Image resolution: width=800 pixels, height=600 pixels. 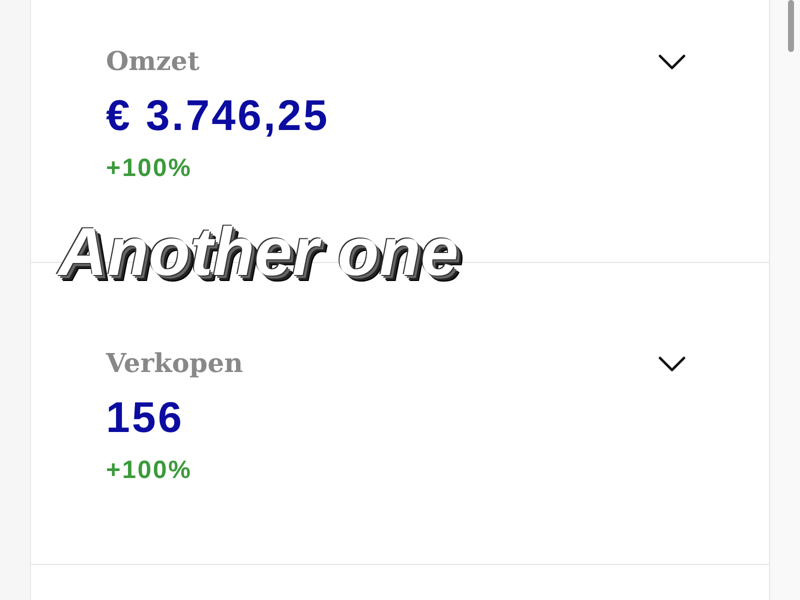 What do you see at coordinates (175, 364) in the screenshot?
I see `metric-label: Verkopen` at bounding box center [175, 364].